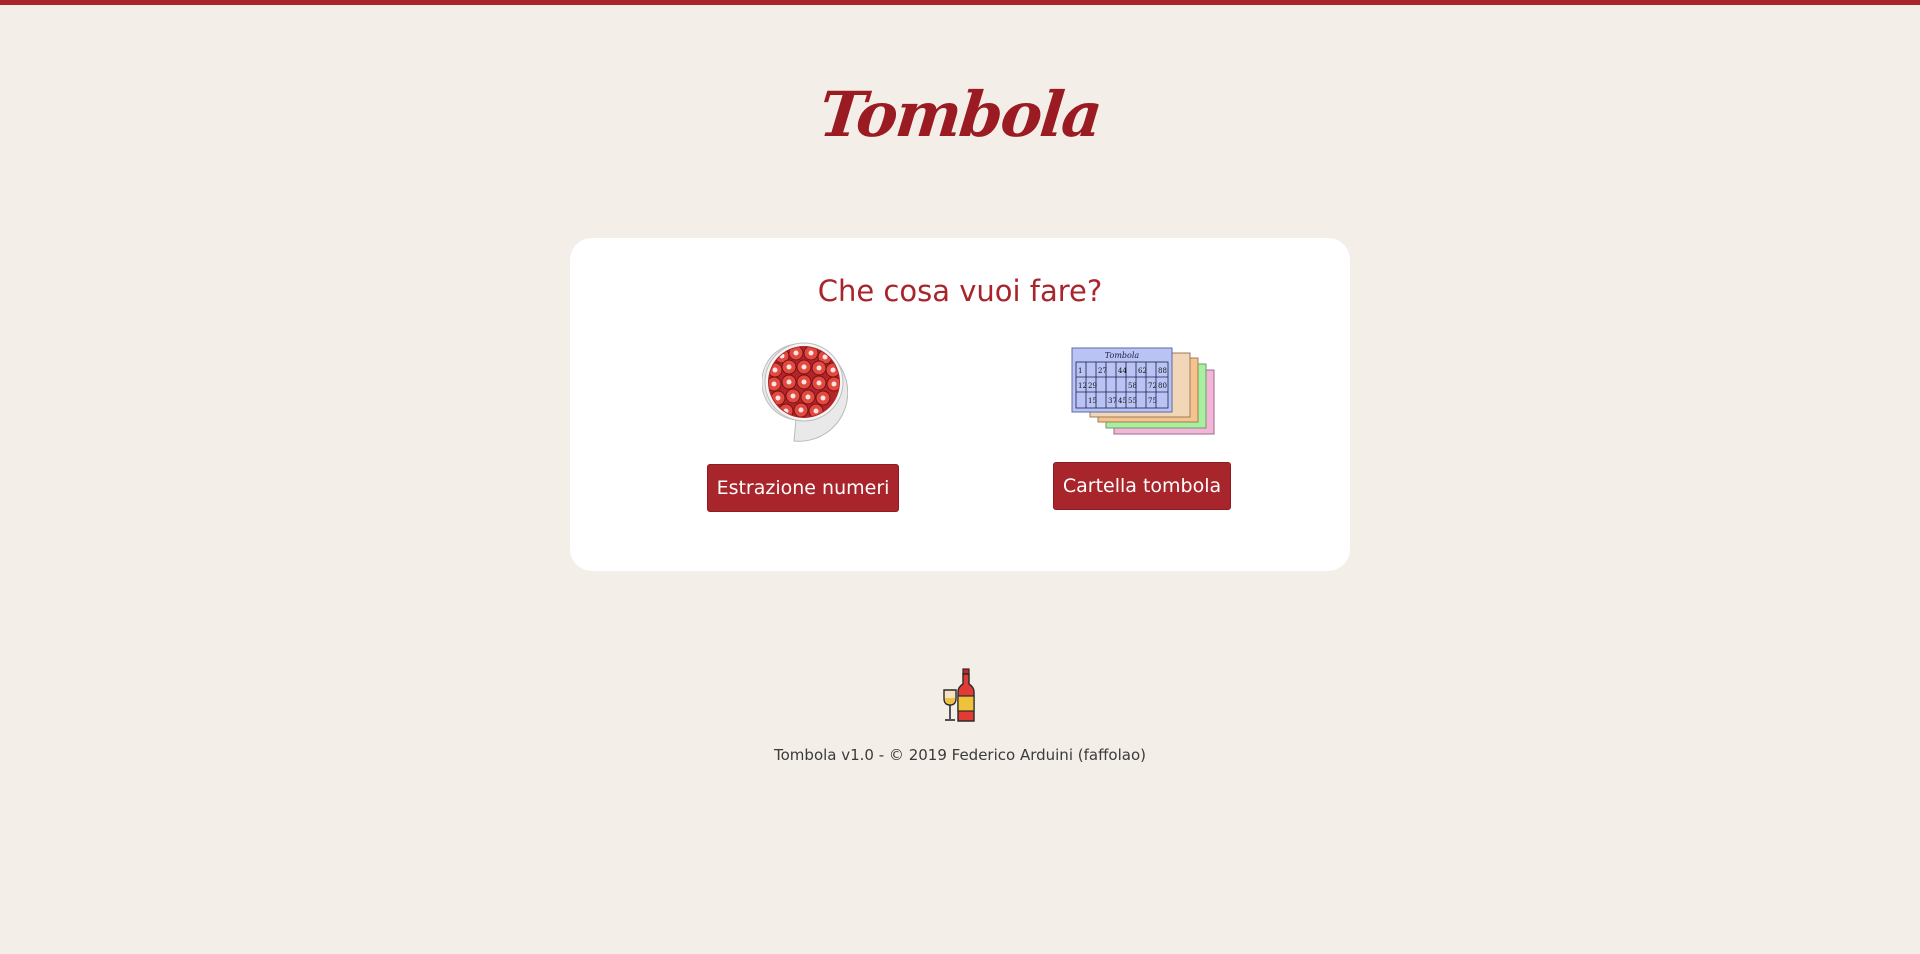  I want to click on cartella-tombola-button: Cartella tombola, so click(1142, 486).